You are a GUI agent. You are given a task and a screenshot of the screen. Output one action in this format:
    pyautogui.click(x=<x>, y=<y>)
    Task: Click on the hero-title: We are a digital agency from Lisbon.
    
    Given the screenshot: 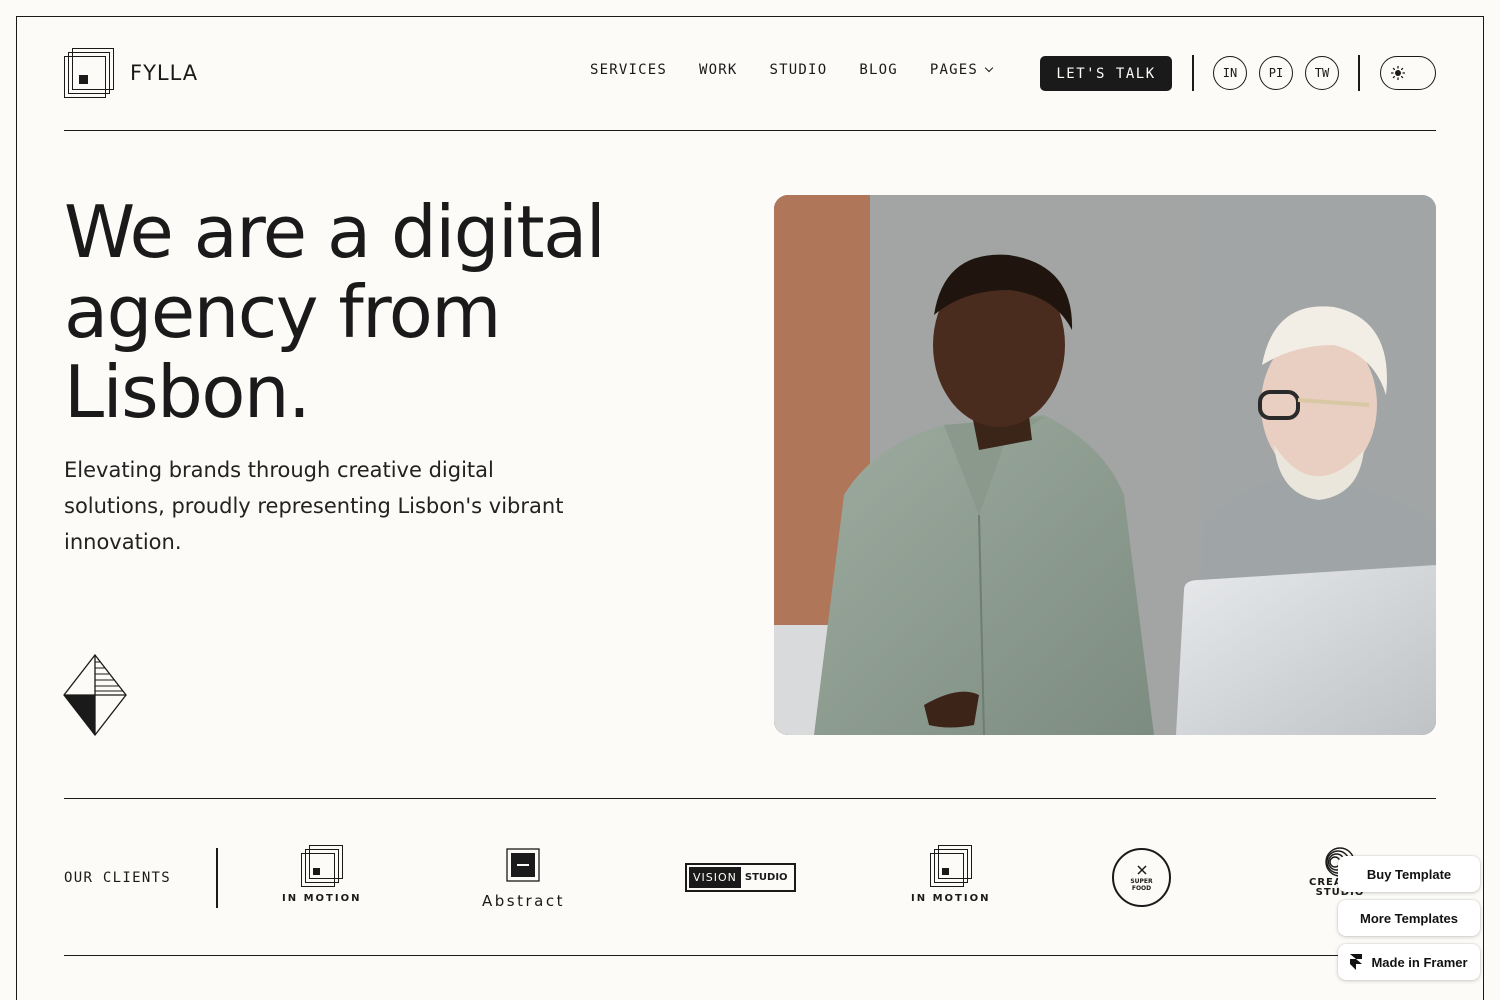 What is the action you would take?
    pyautogui.click(x=335, y=312)
    